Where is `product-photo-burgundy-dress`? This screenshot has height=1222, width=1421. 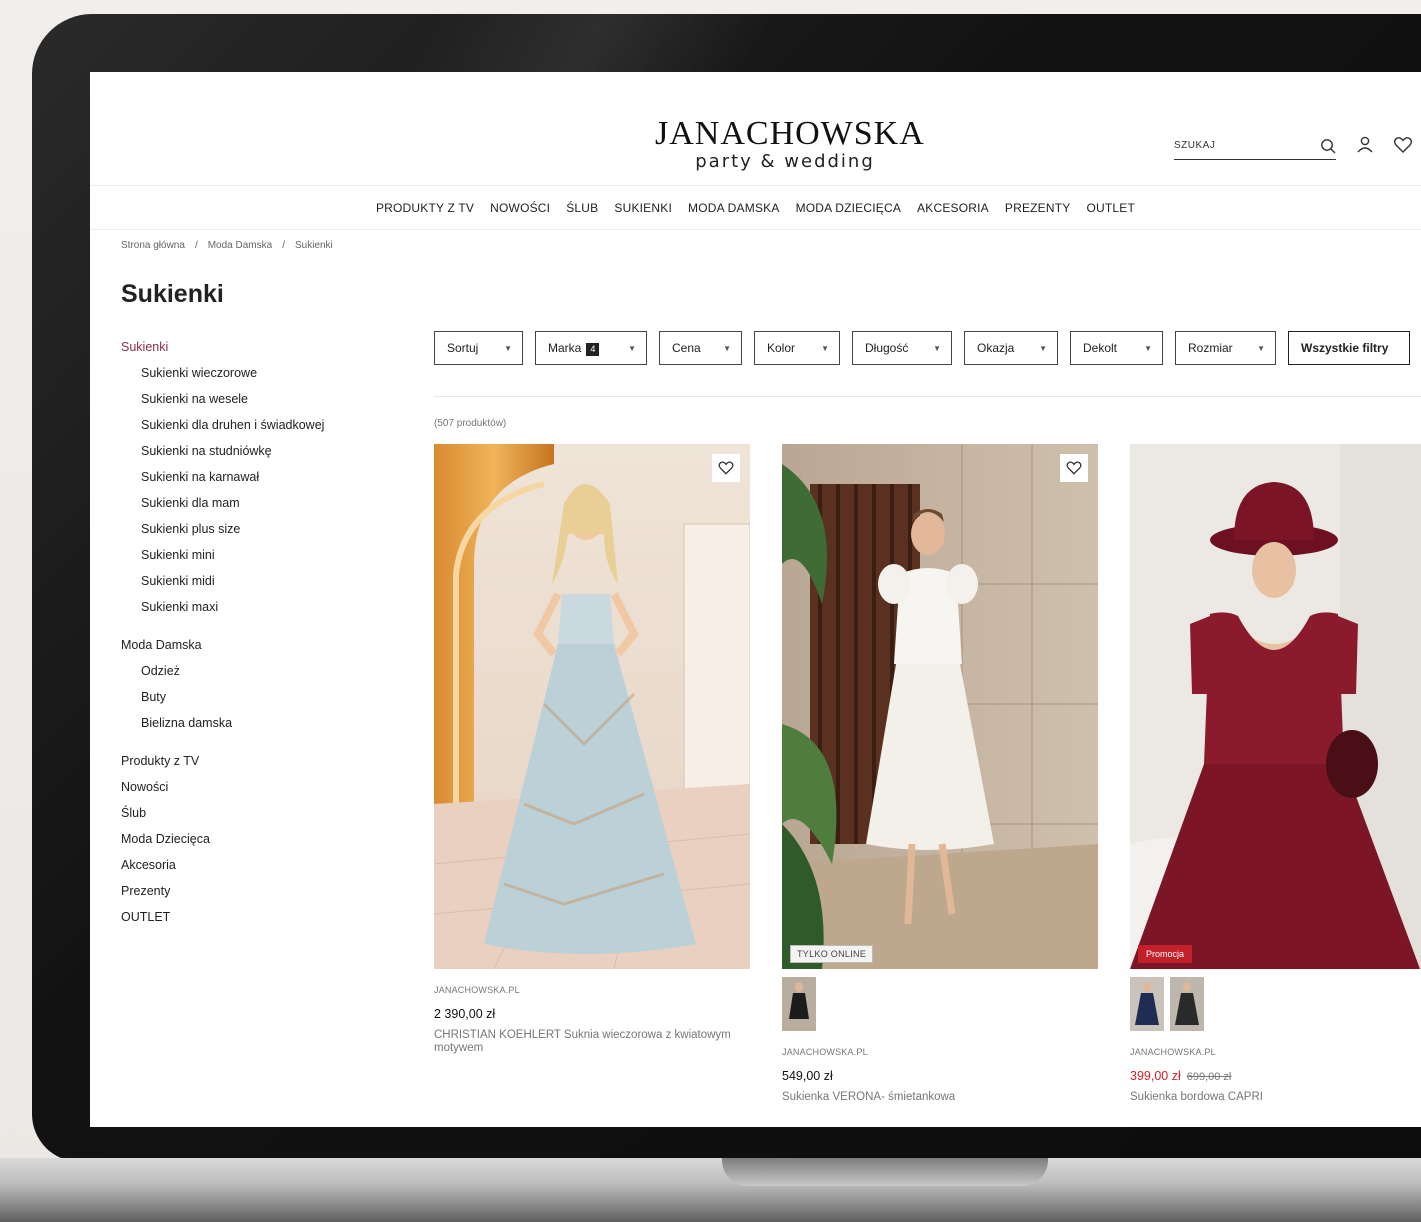
product-photo-burgundy-dress is located at coordinates (1275, 706).